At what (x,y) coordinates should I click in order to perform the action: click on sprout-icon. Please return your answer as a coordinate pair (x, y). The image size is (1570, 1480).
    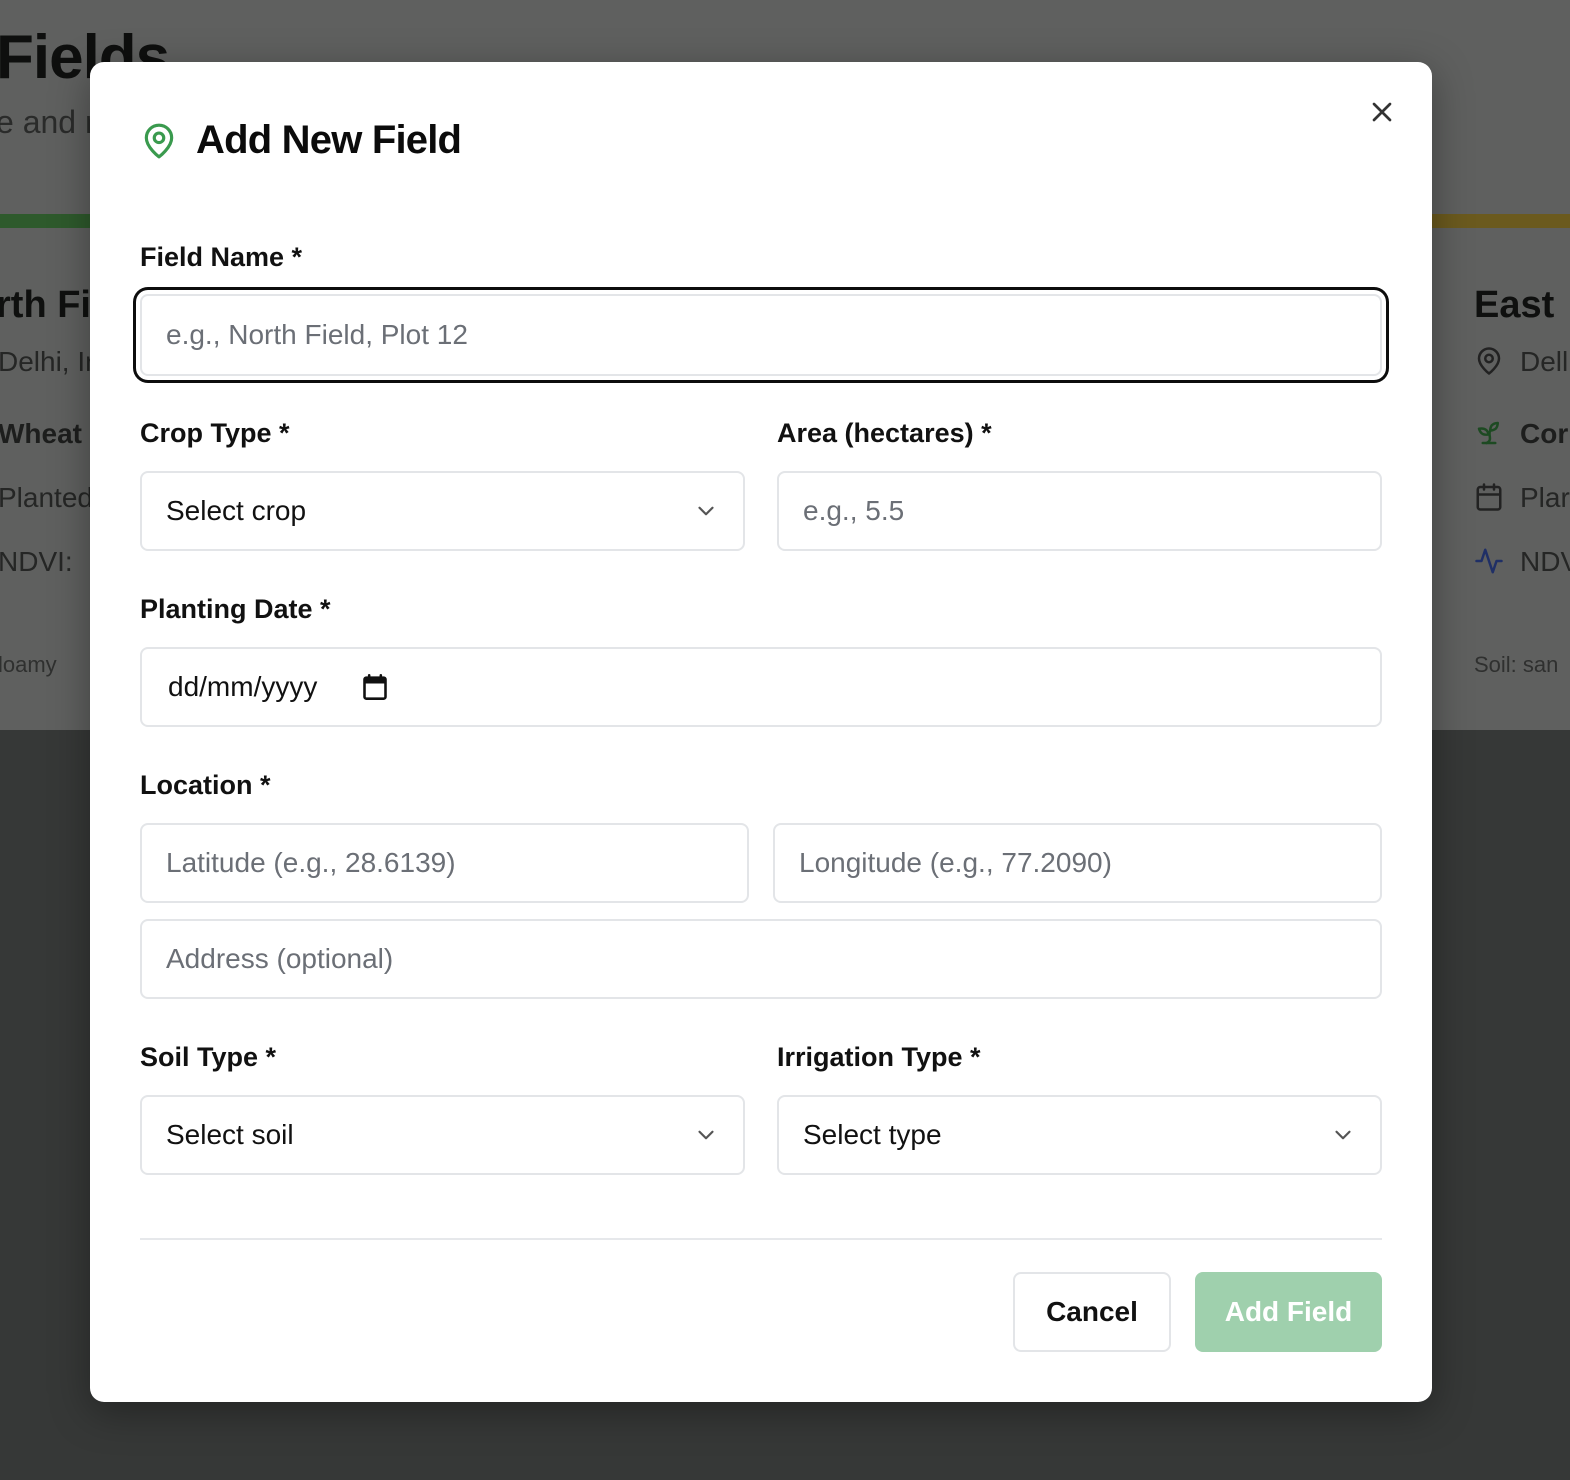
    Looking at the image, I should click on (1488, 433).